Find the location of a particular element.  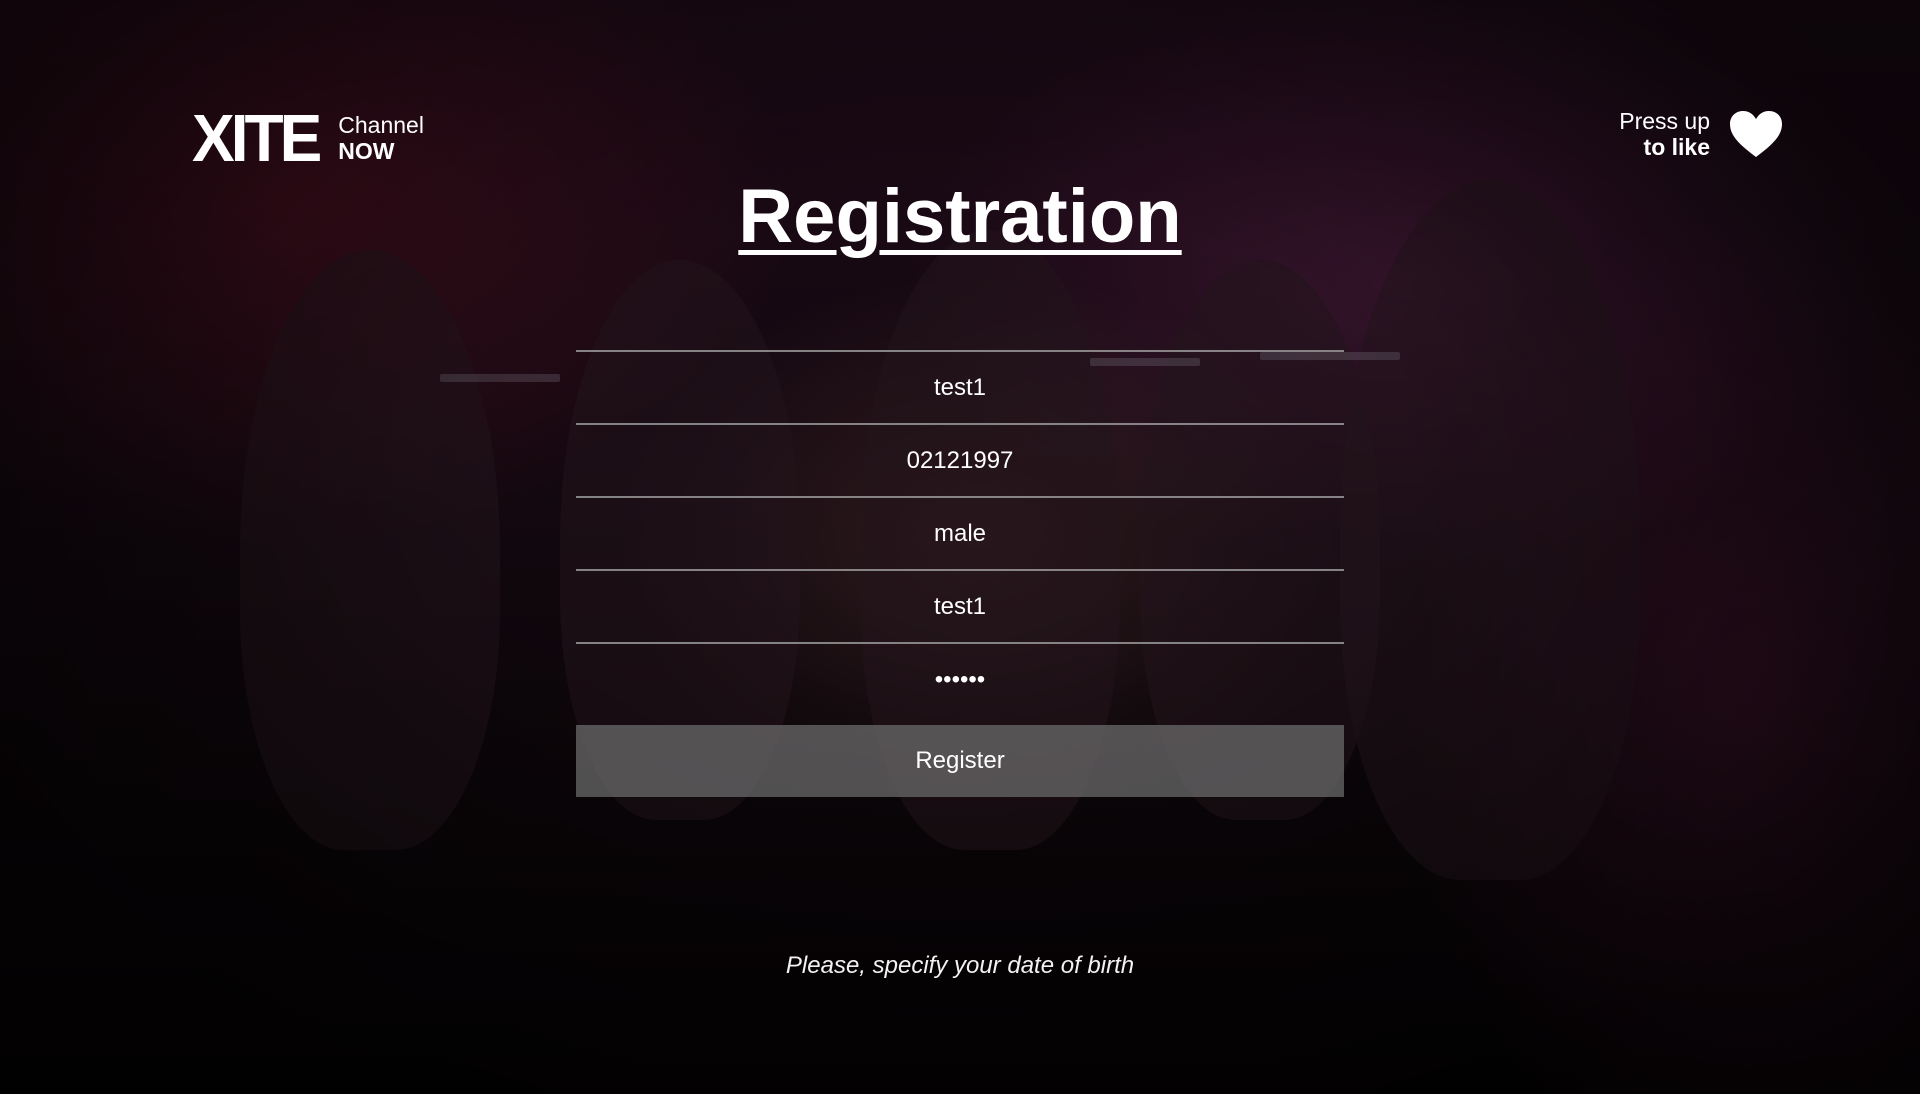

channel-name: Channel is located at coordinates (381, 125).